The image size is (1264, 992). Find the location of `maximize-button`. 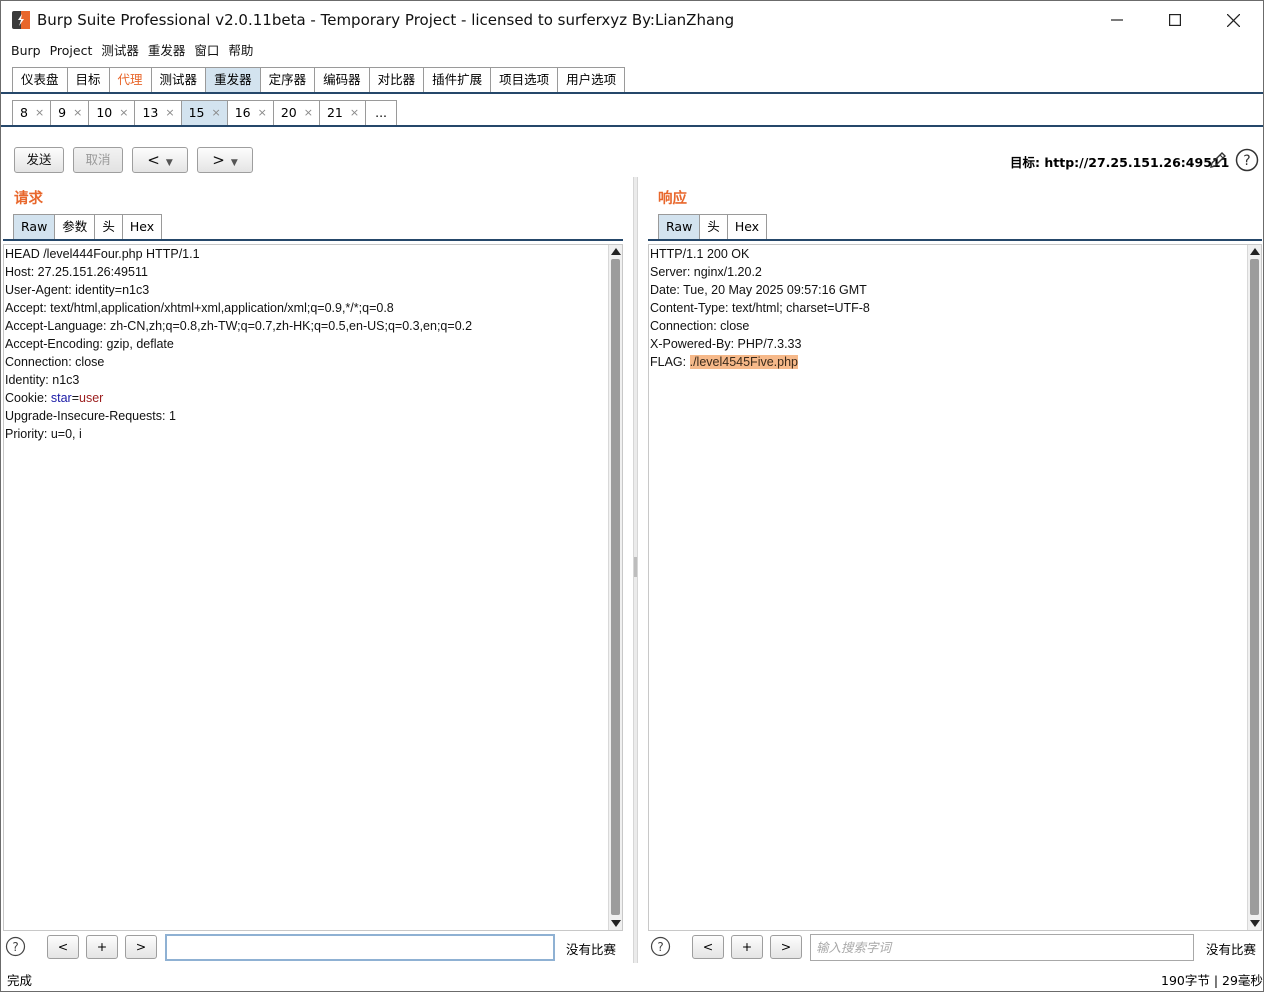

maximize-button is located at coordinates (1175, 20).